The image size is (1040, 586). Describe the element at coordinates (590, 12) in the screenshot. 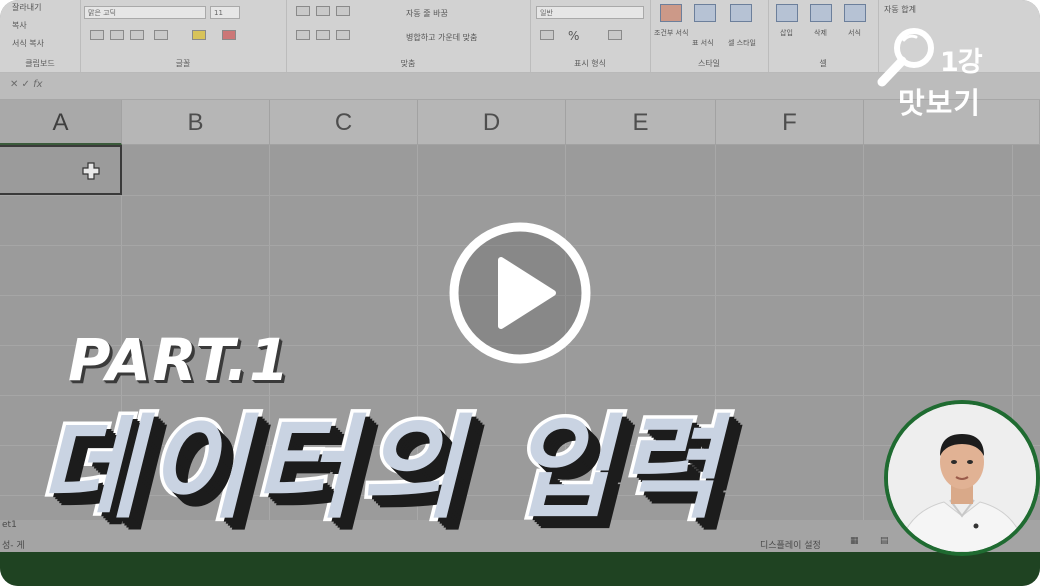

I see `number-format-select: 일반` at that location.